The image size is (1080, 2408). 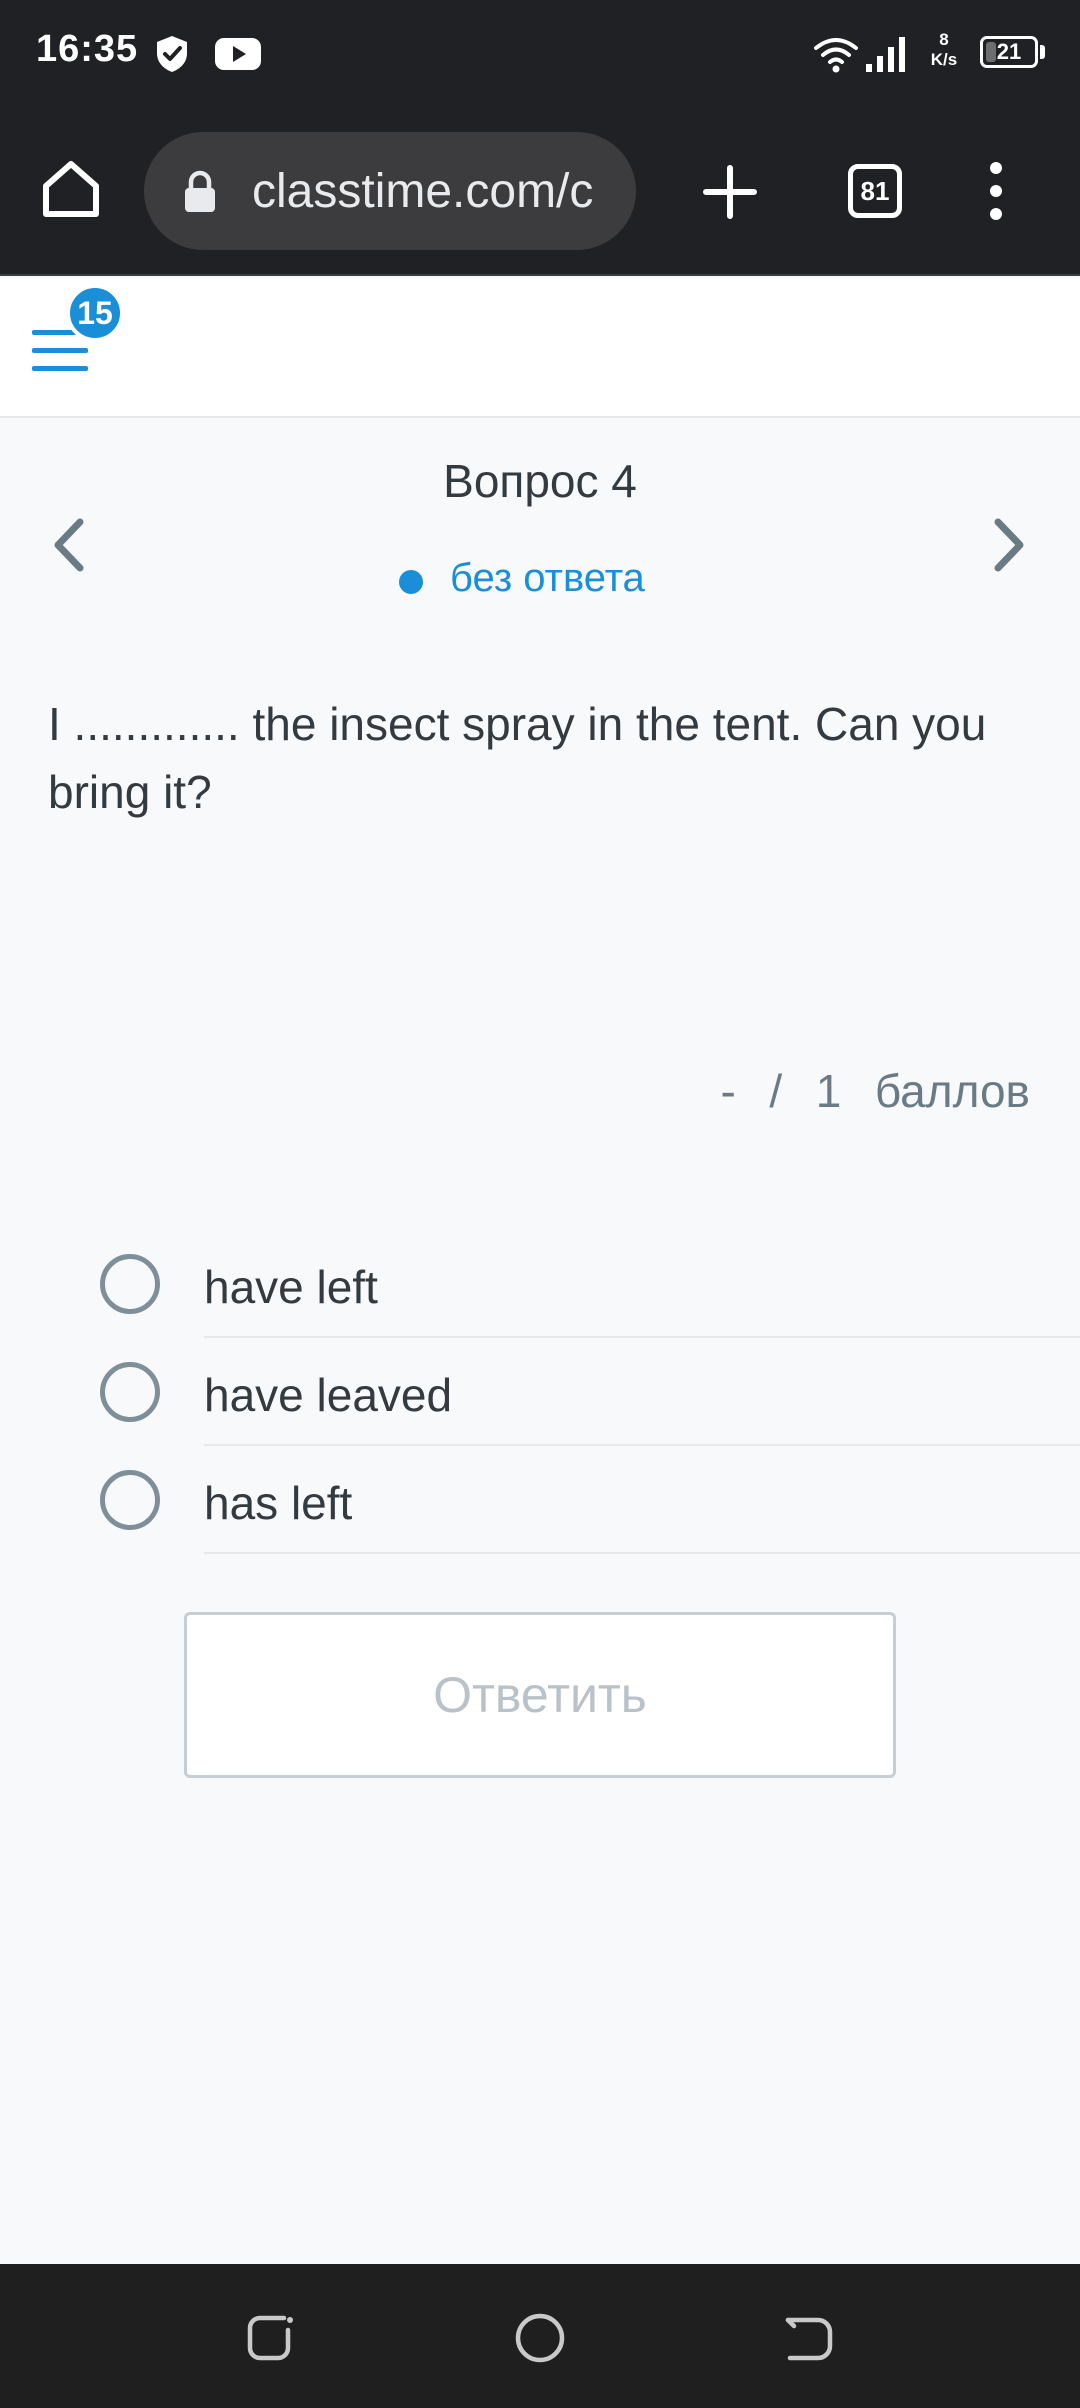 What do you see at coordinates (996, 191) in the screenshot?
I see `more-vert-icon` at bounding box center [996, 191].